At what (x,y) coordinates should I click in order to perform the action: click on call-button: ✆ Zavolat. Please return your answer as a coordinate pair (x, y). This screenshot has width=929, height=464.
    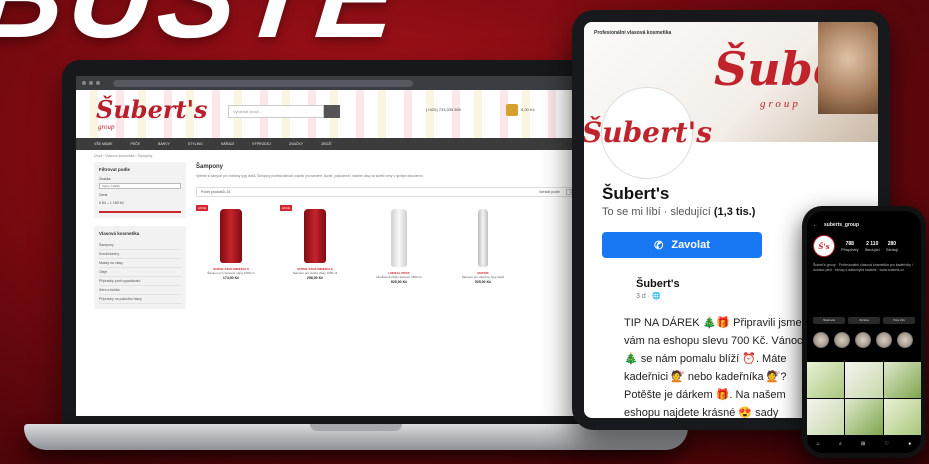
    Looking at the image, I should click on (682, 245).